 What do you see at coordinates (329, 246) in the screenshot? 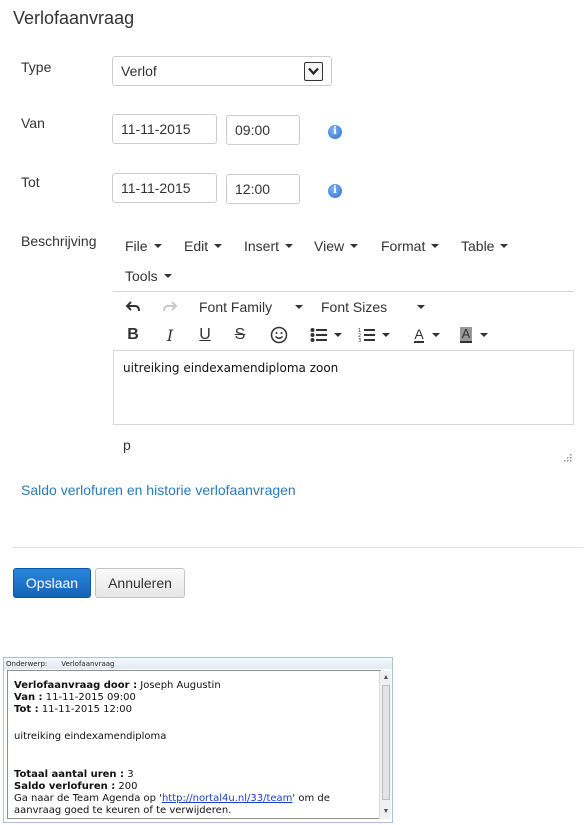
I see `menu-view-label: View` at bounding box center [329, 246].